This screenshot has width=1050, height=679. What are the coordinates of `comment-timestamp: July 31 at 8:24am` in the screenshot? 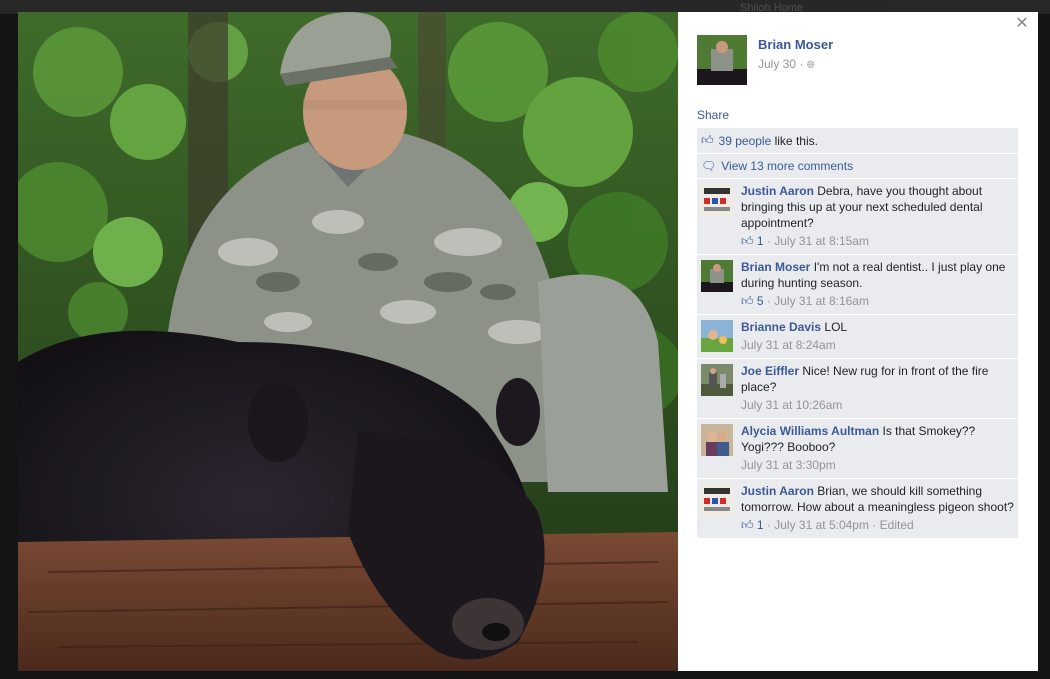 It's located at (788, 345).